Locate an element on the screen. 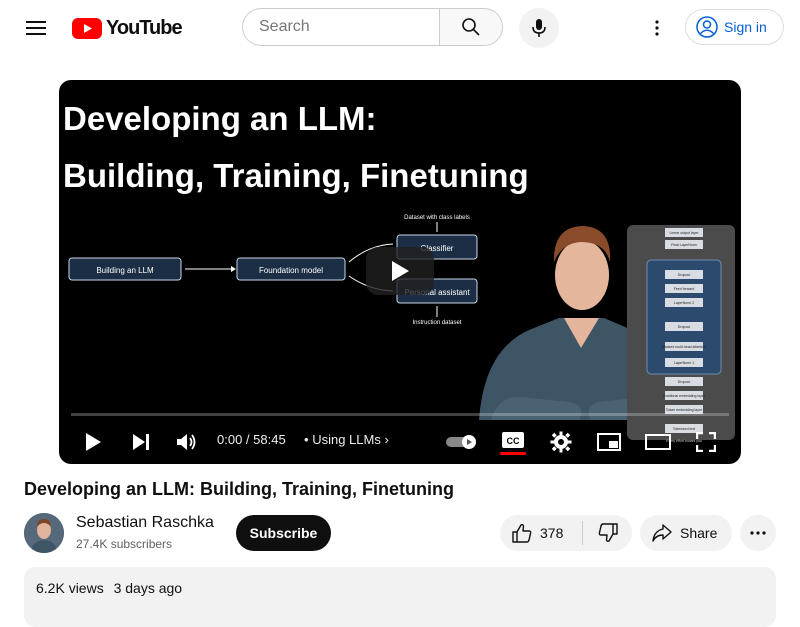  share-icon is located at coordinates (662, 533).